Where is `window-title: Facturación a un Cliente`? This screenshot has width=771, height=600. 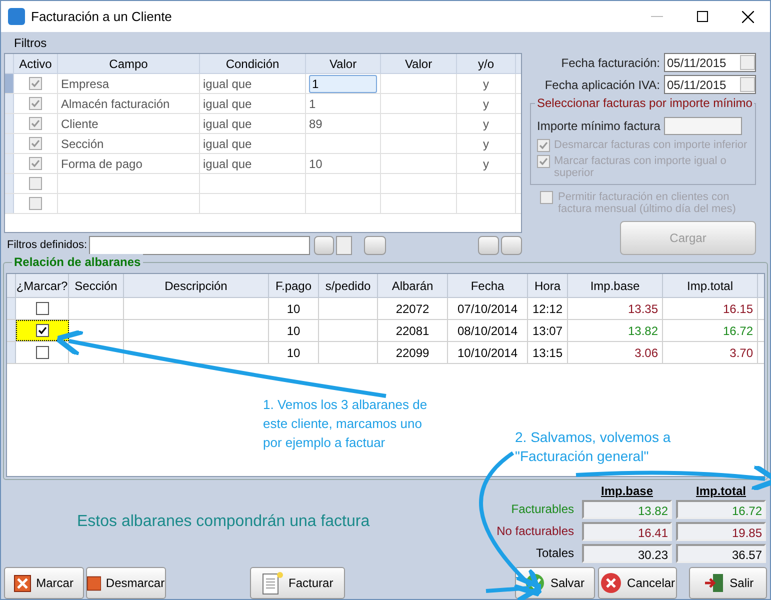 window-title: Facturación a un Cliente is located at coordinates (101, 17).